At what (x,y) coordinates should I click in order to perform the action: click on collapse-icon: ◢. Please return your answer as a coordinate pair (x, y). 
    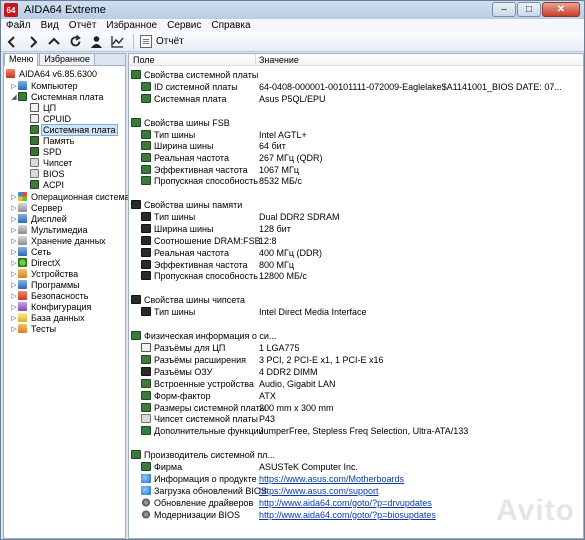
    Looking at the image, I should click on (14, 97).